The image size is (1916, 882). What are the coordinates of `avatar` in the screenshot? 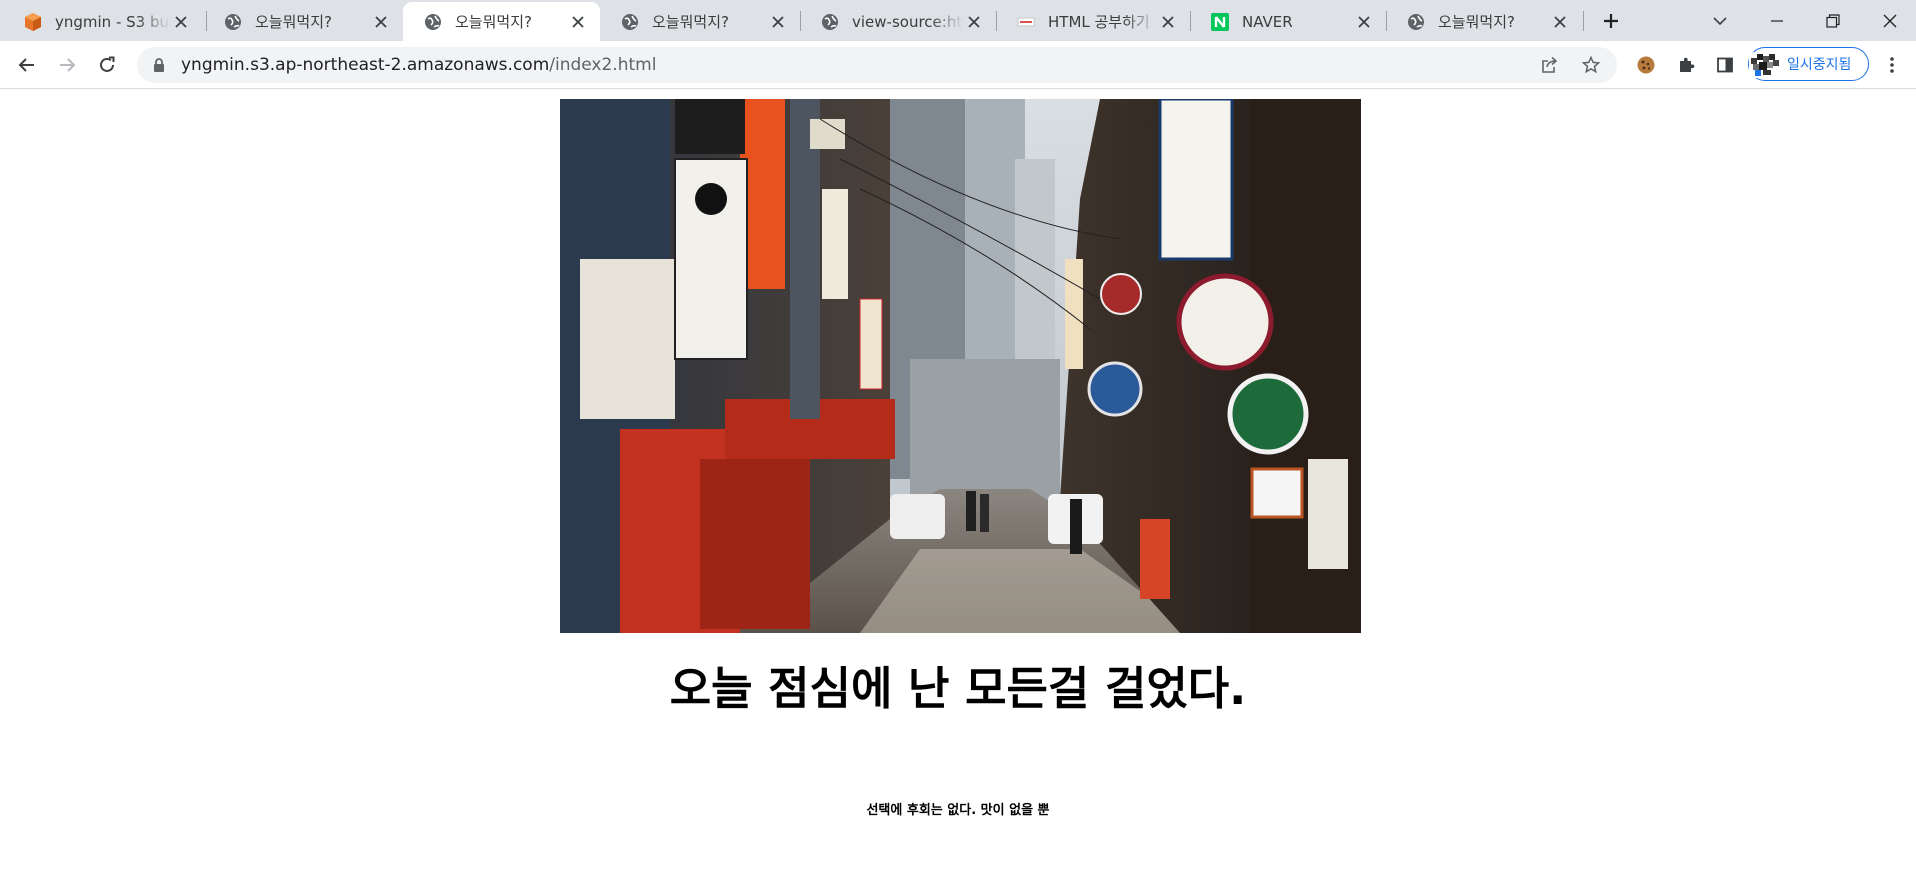 It's located at (1765, 64).